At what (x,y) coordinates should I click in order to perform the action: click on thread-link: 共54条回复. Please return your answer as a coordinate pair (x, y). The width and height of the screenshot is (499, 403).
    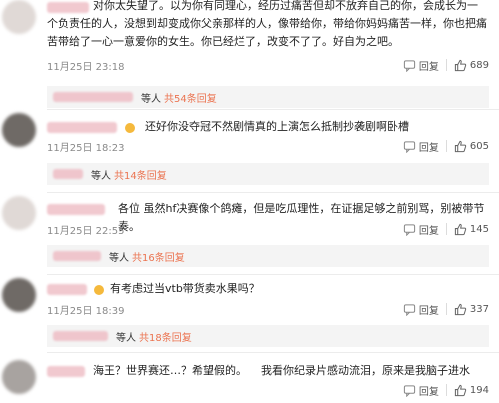
    Looking at the image, I should click on (190, 97).